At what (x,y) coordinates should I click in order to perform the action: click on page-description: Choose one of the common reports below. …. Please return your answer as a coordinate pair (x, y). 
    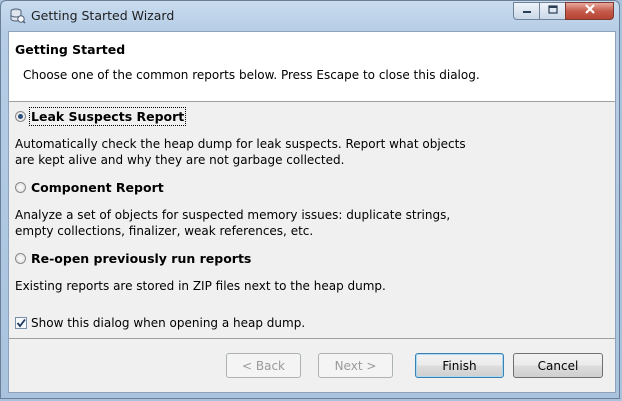
    Looking at the image, I should click on (251, 75).